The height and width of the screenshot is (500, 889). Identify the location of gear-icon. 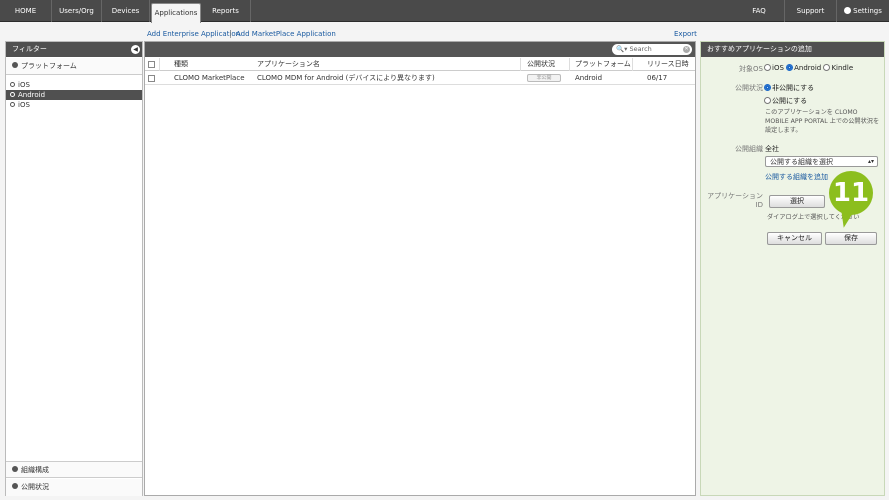
(848, 10).